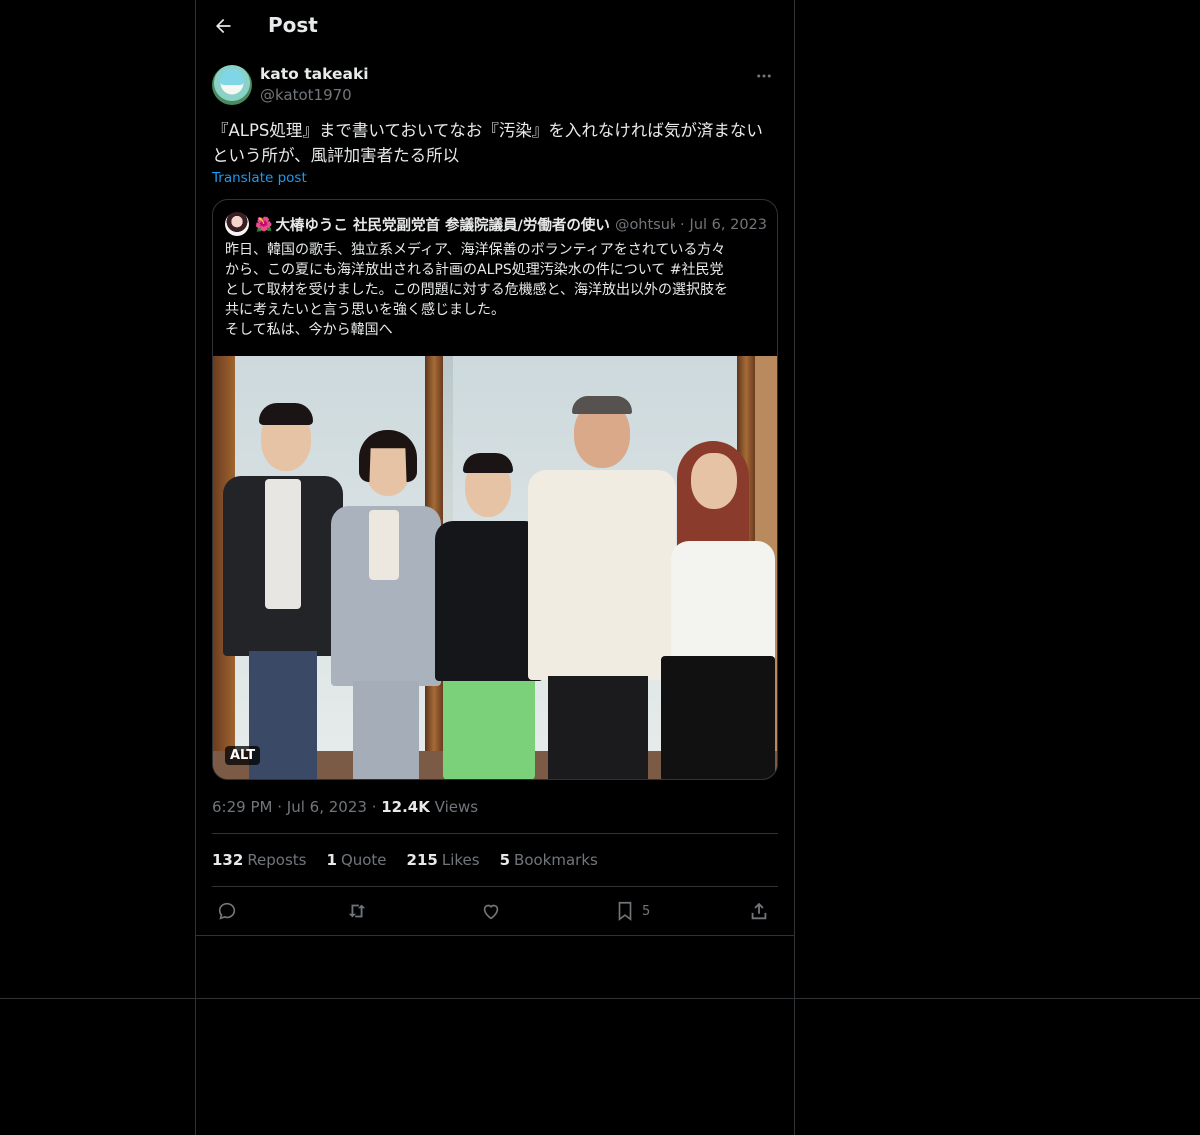  I want to click on quote-author-name: 大椿ゆうこ 社民党副党首 参議院議員/労働者の使い, so click(442, 226).